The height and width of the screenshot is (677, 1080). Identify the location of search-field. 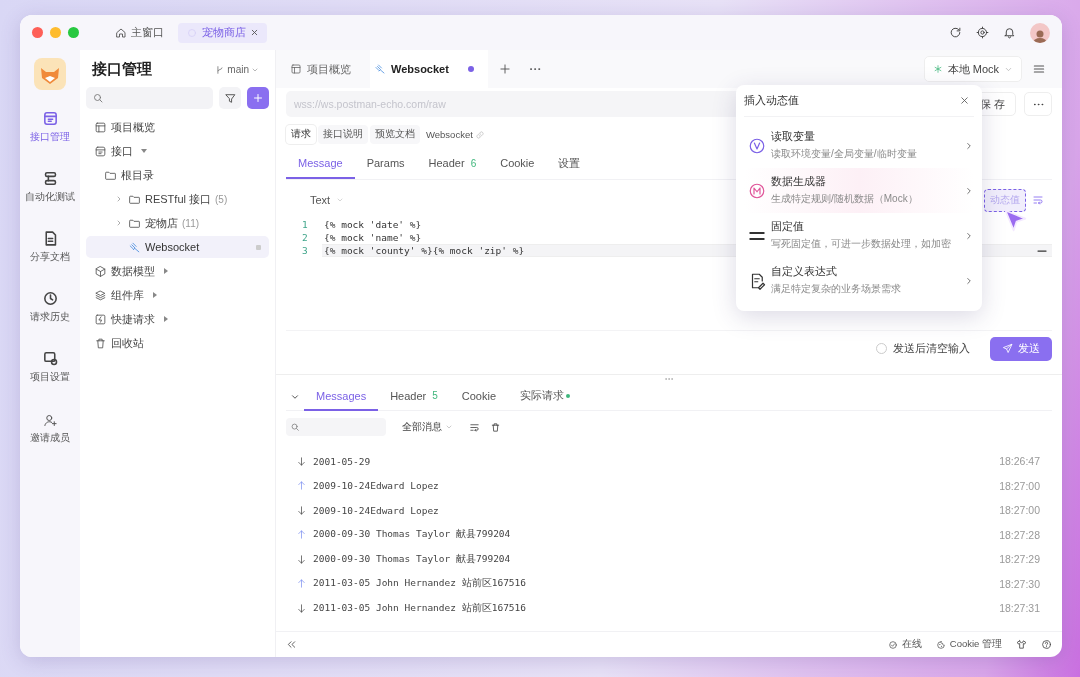
(149, 98).